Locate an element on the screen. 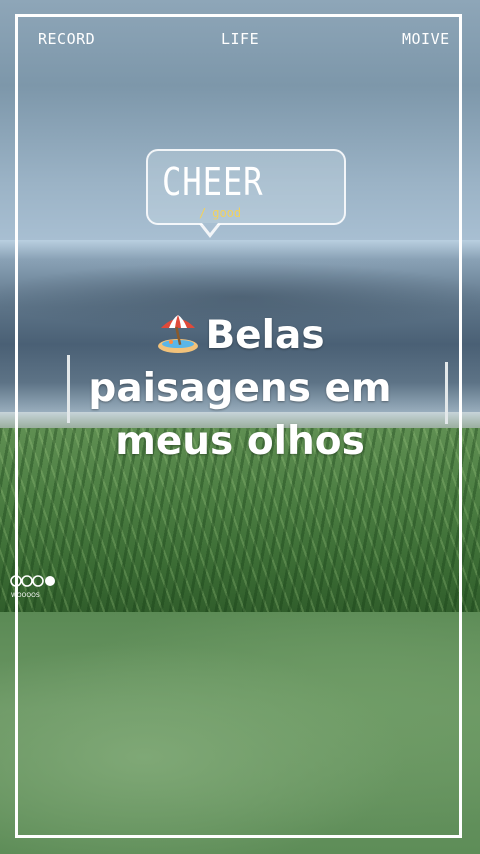 The image size is (480, 854). bubble-subtitle: / good is located at coordinates (220, 213).